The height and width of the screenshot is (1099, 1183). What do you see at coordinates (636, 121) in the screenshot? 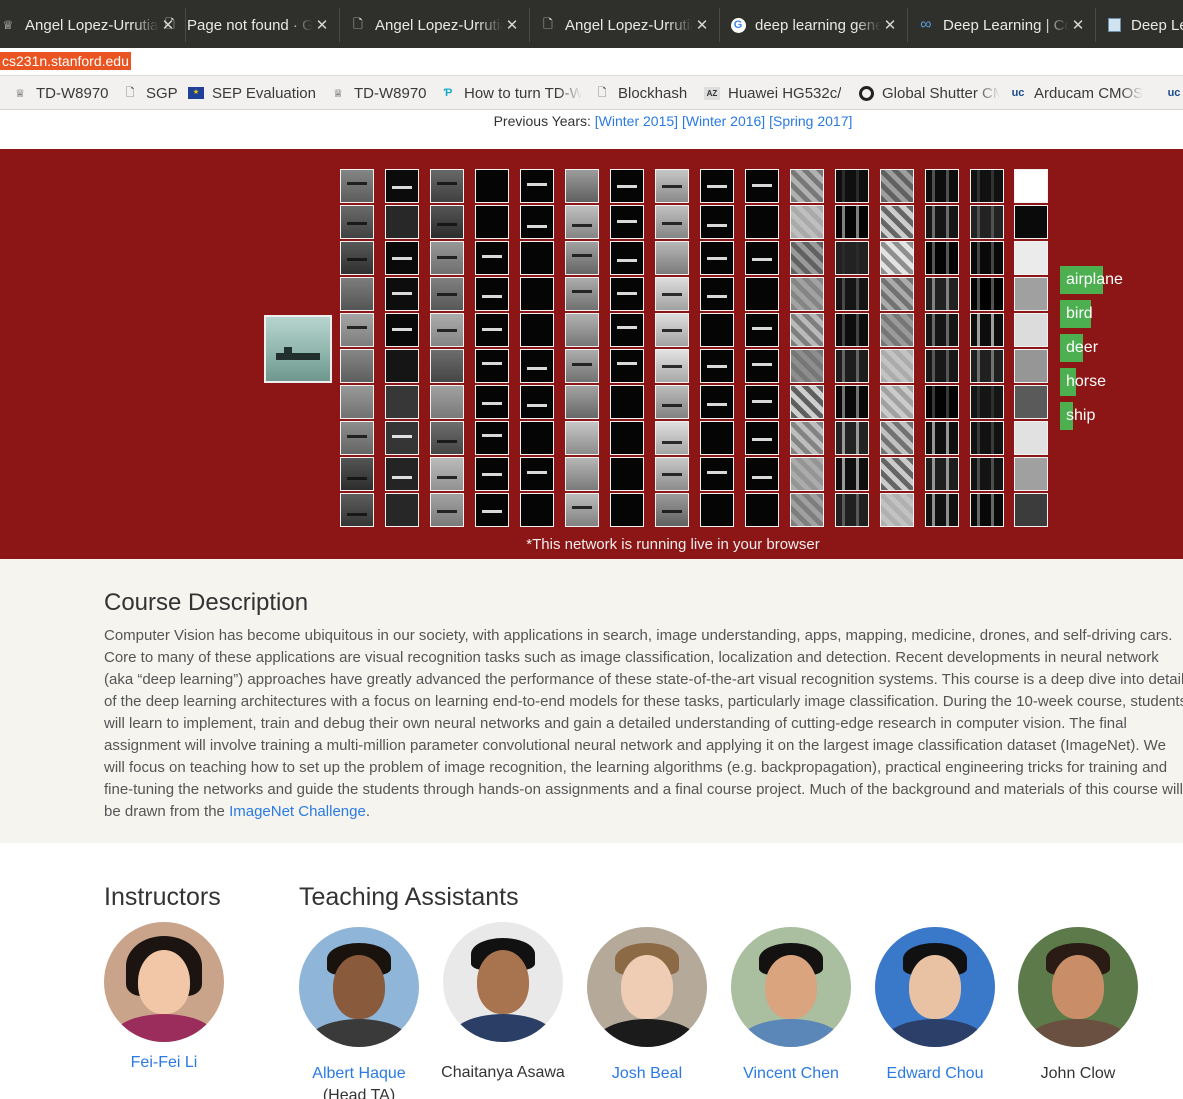
I see `previous-year-link: [Winter 2015]` at bounding box center [636, 121].